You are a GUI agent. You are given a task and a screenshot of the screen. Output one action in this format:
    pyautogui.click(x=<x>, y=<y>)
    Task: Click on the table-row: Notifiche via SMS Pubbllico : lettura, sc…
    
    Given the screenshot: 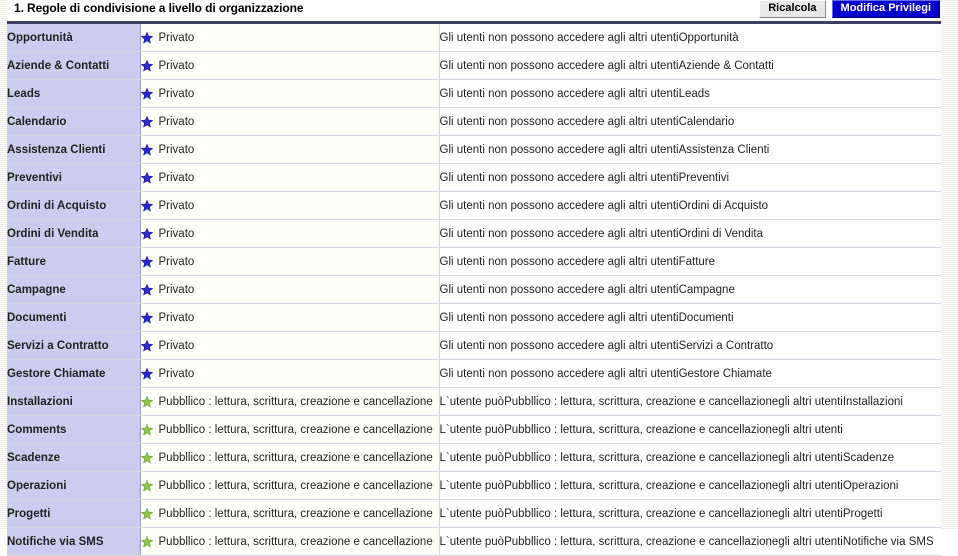 What is the action you would take?
    pyautogui.click(x=474, y=541)
    